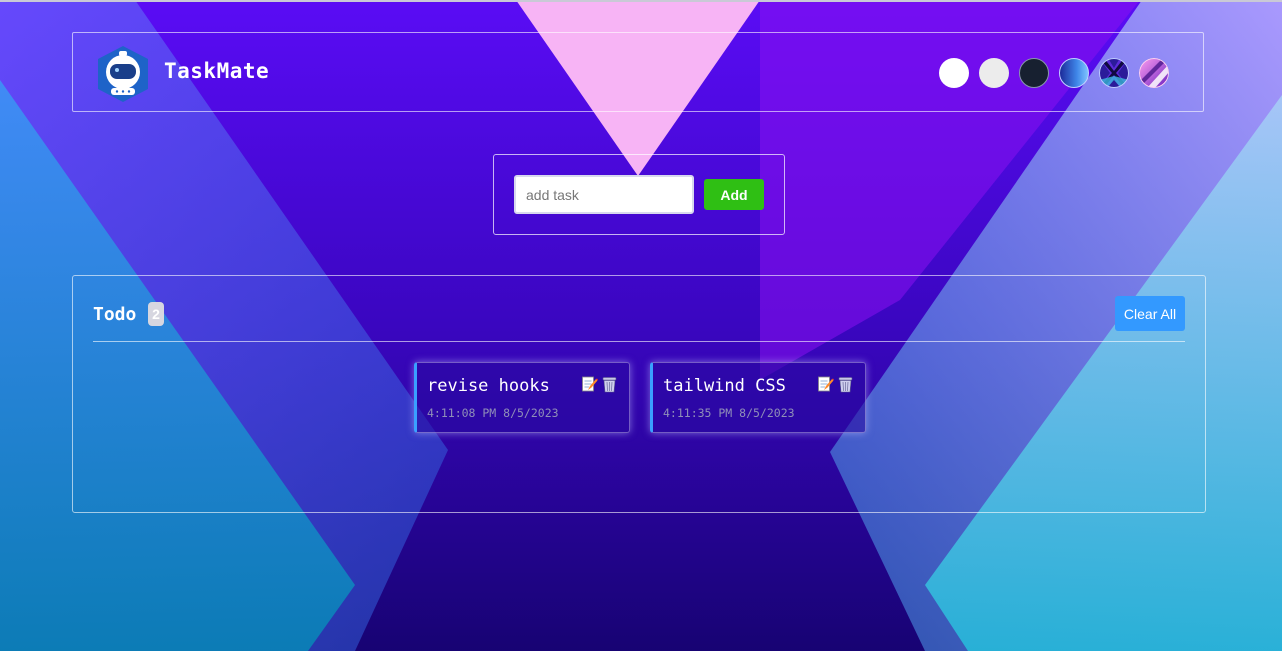  Describe the element at coordinates (641, 1) in the screenshot. I see `top-border` at that location.